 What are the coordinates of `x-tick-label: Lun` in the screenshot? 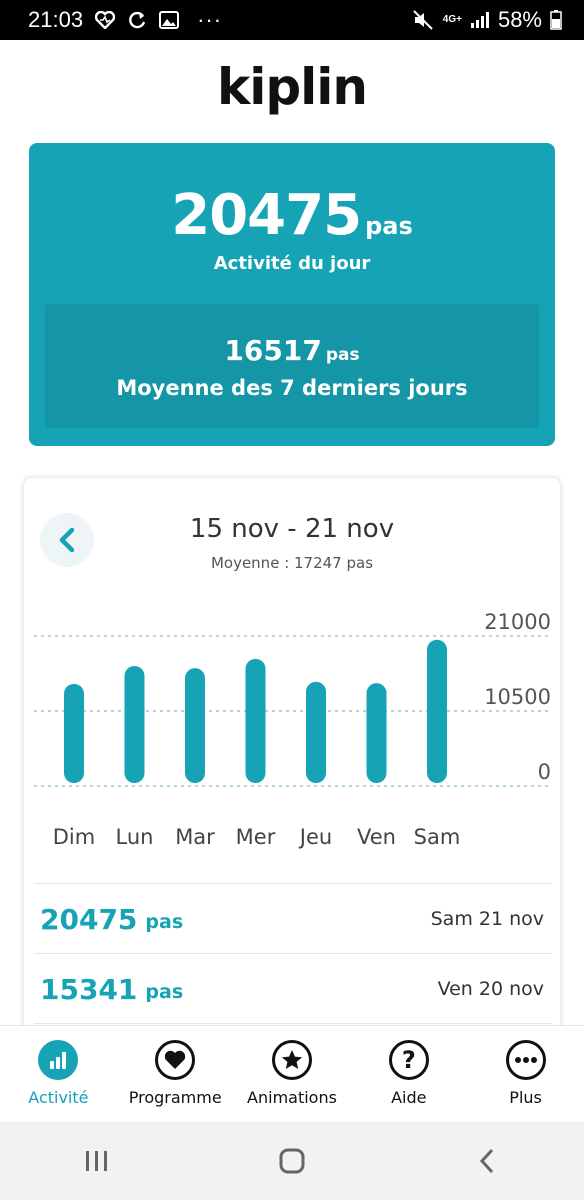 It's located at (135, 837).